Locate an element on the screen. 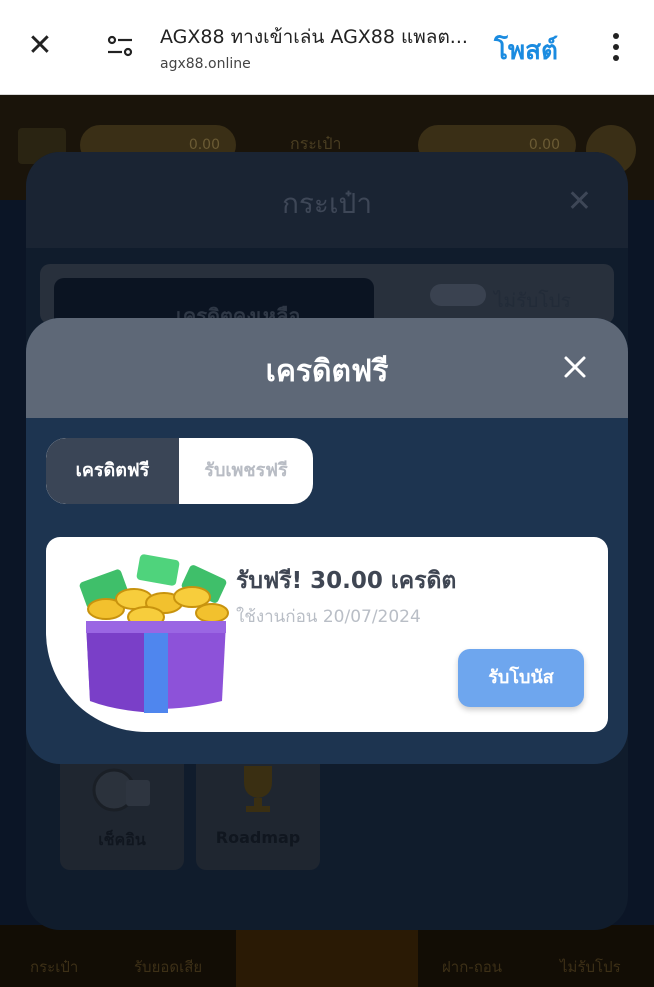  roadmap-tile: Roadmap is located at coordinates (258, 811).